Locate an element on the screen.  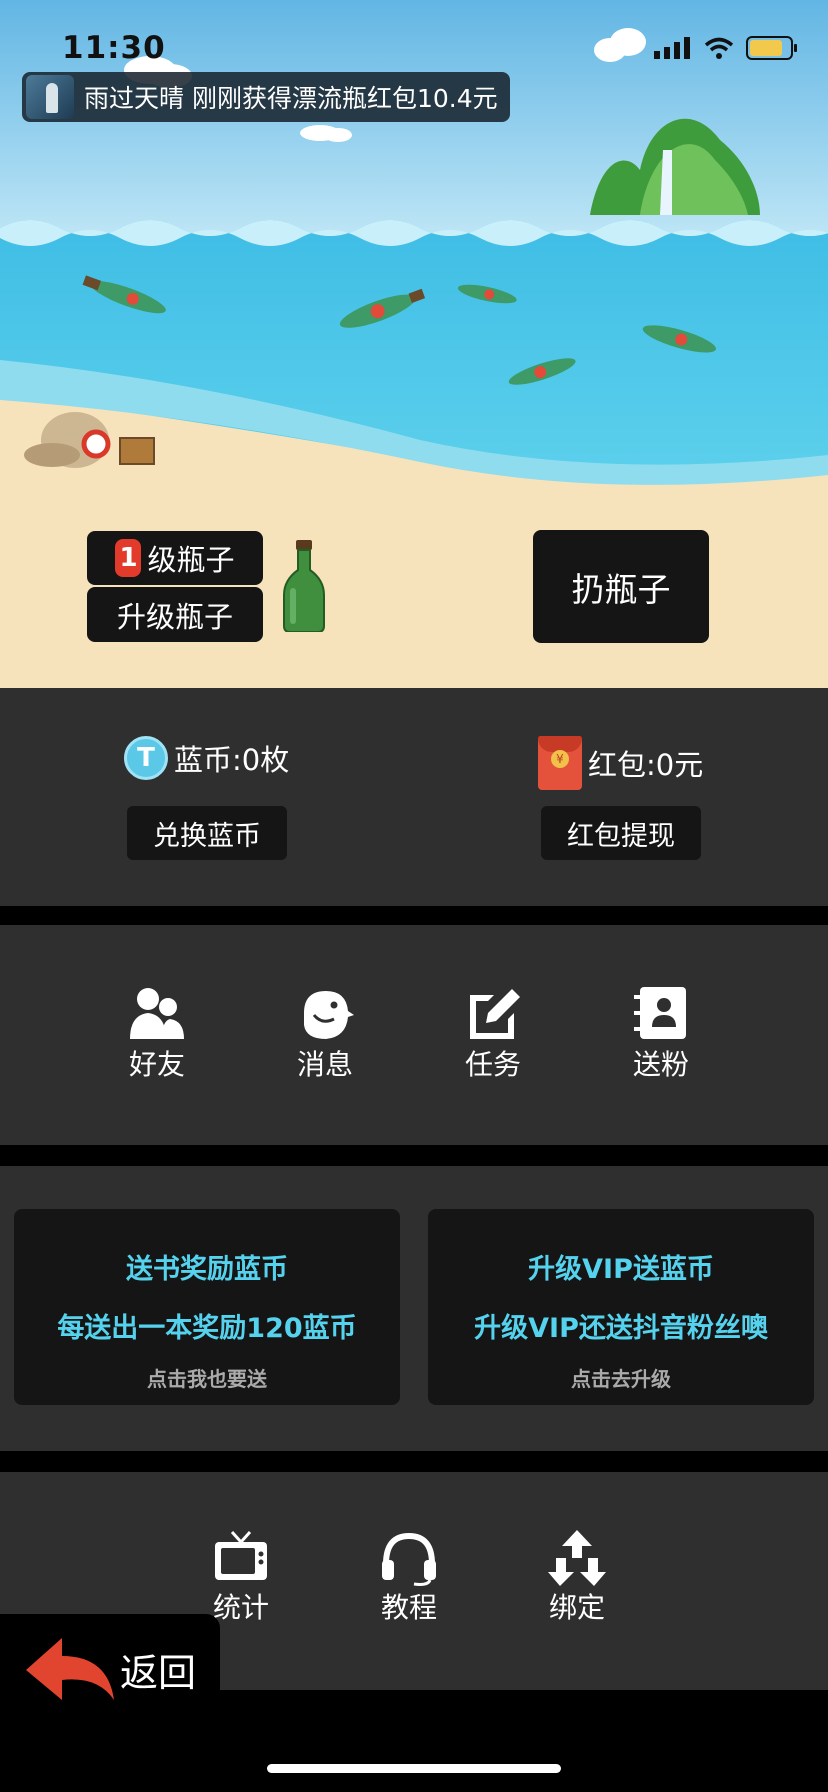
green-bottle-icon is located at coordinates (304, 586).